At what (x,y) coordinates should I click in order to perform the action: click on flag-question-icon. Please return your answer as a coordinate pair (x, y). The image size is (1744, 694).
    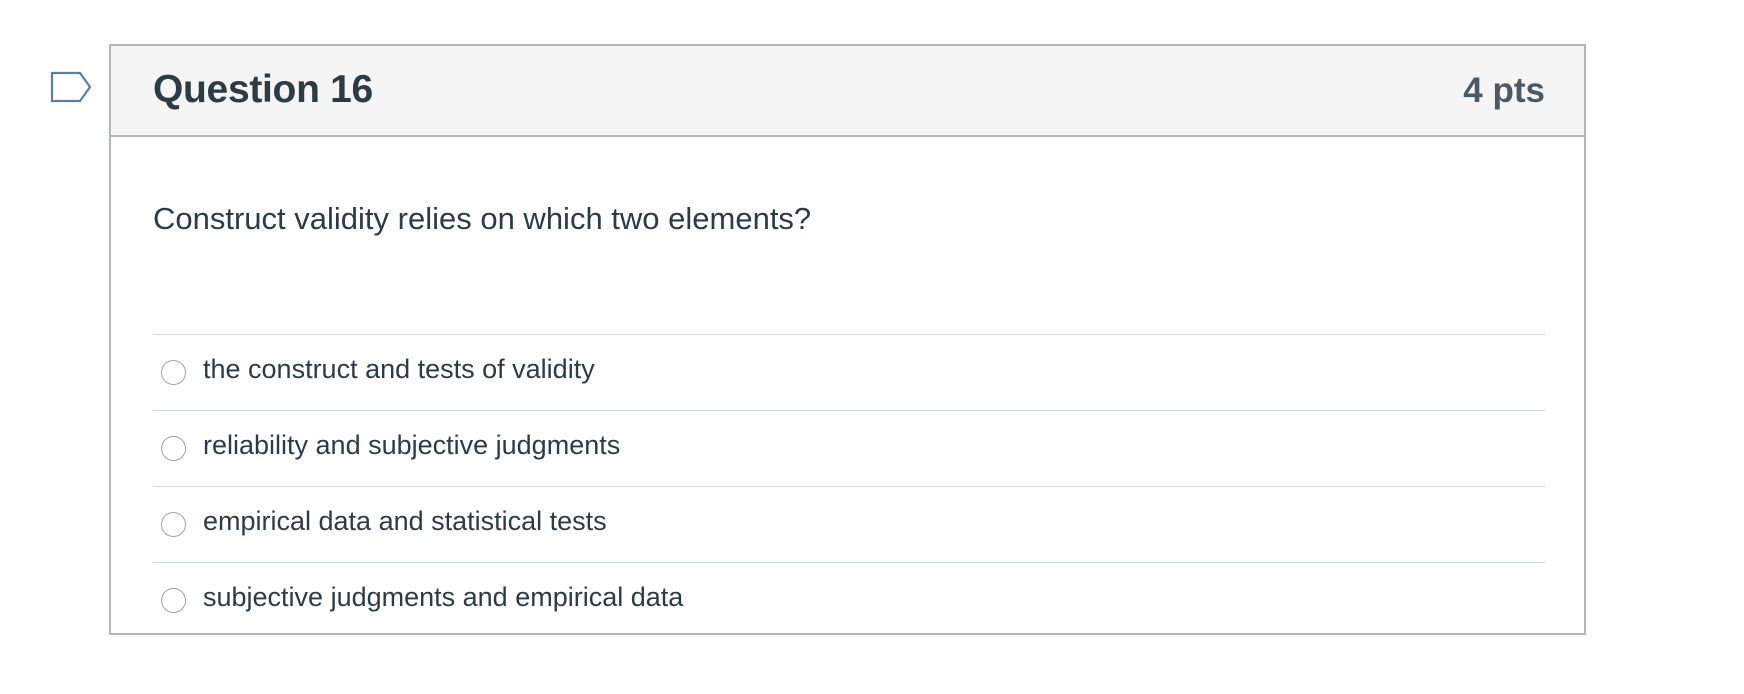
    Looking at the image, I should click on (72, 89).